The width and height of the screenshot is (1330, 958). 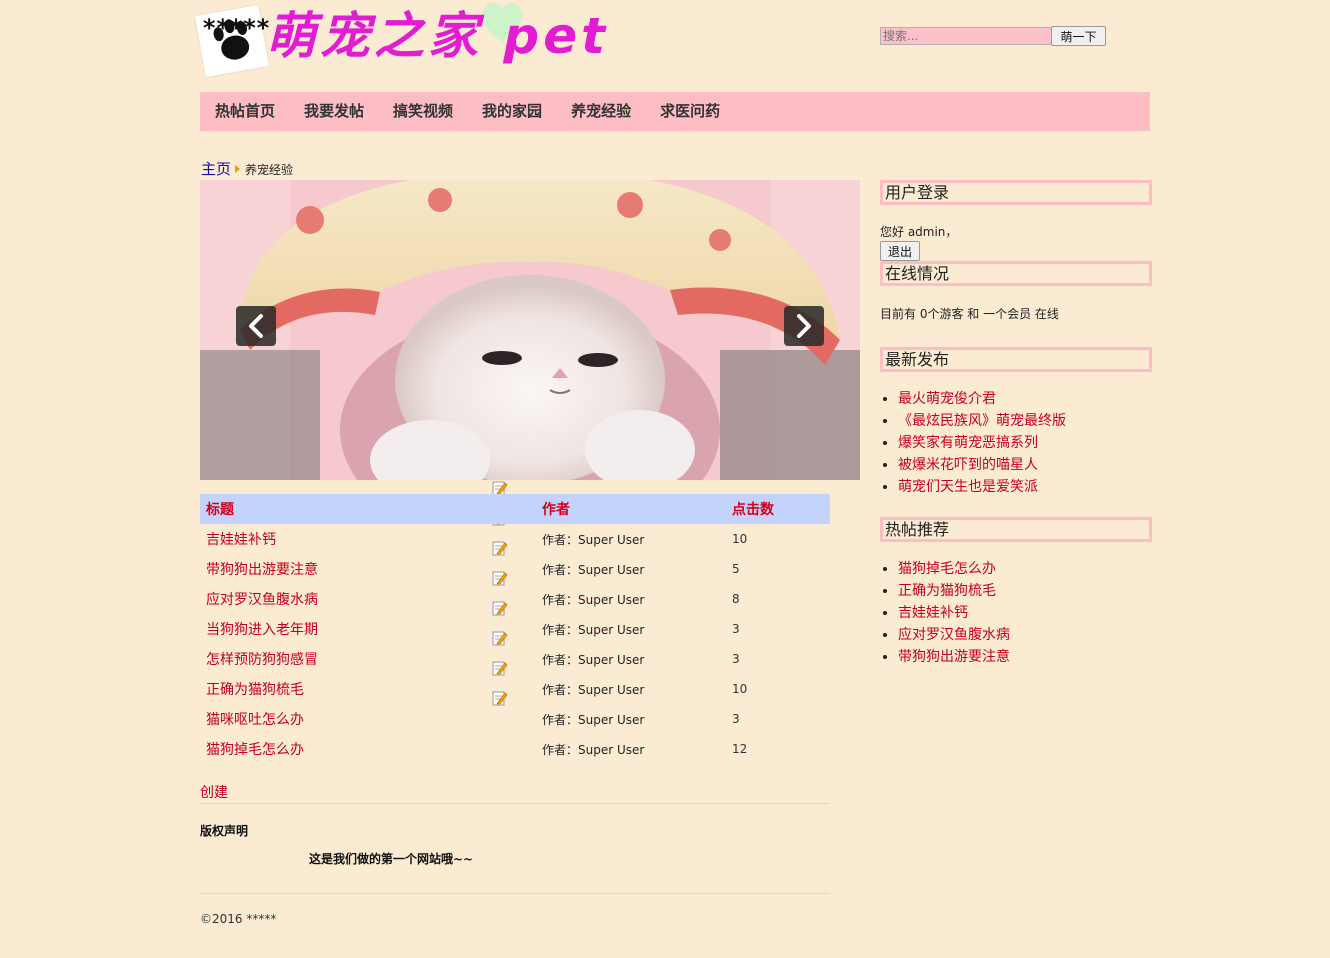 I want to click on table-row: 猫咪呕吐怎么办 作者：Super User 3, so click(x=515, y=719).